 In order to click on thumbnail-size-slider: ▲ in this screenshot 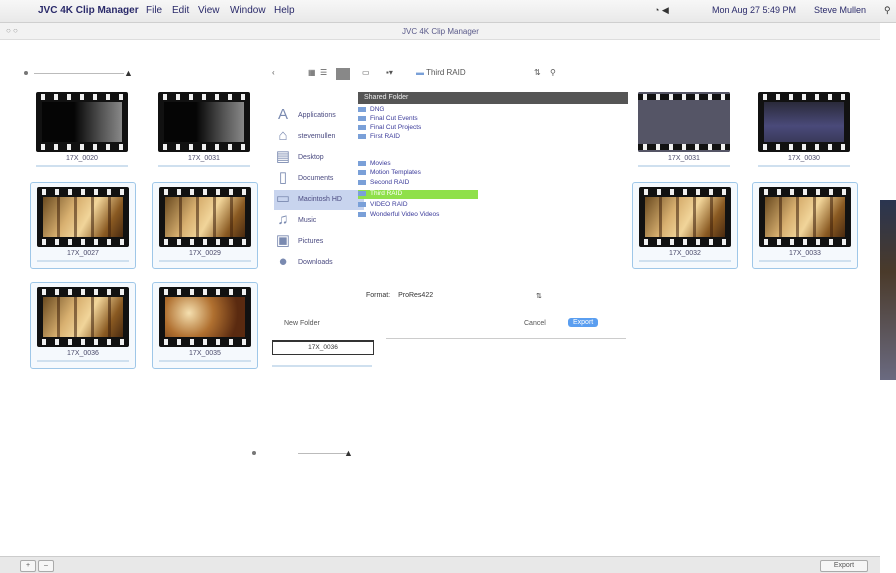, I will do `click(79, 74)`.